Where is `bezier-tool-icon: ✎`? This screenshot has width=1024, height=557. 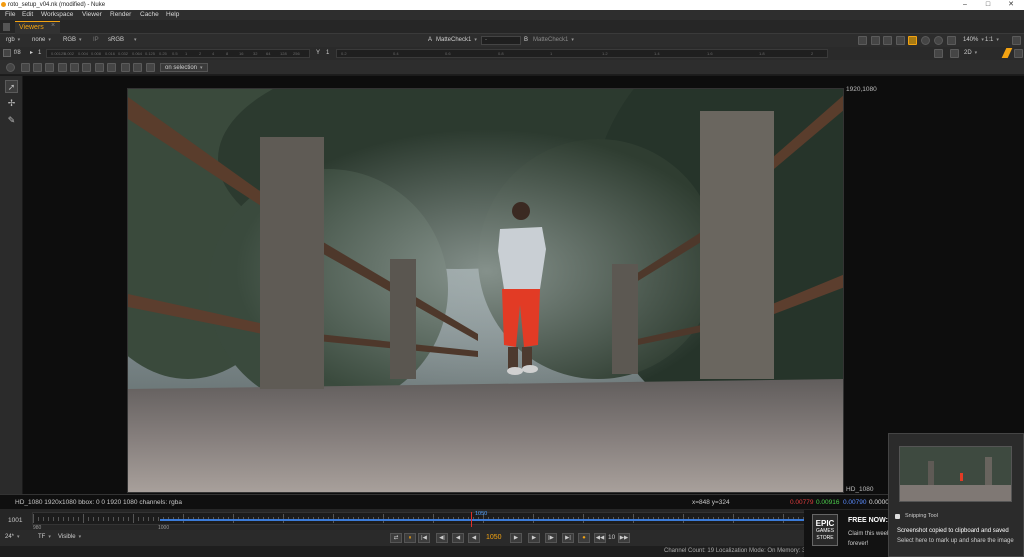 bezier-tool-icon: ✎ is located at coordinates (11, 120).